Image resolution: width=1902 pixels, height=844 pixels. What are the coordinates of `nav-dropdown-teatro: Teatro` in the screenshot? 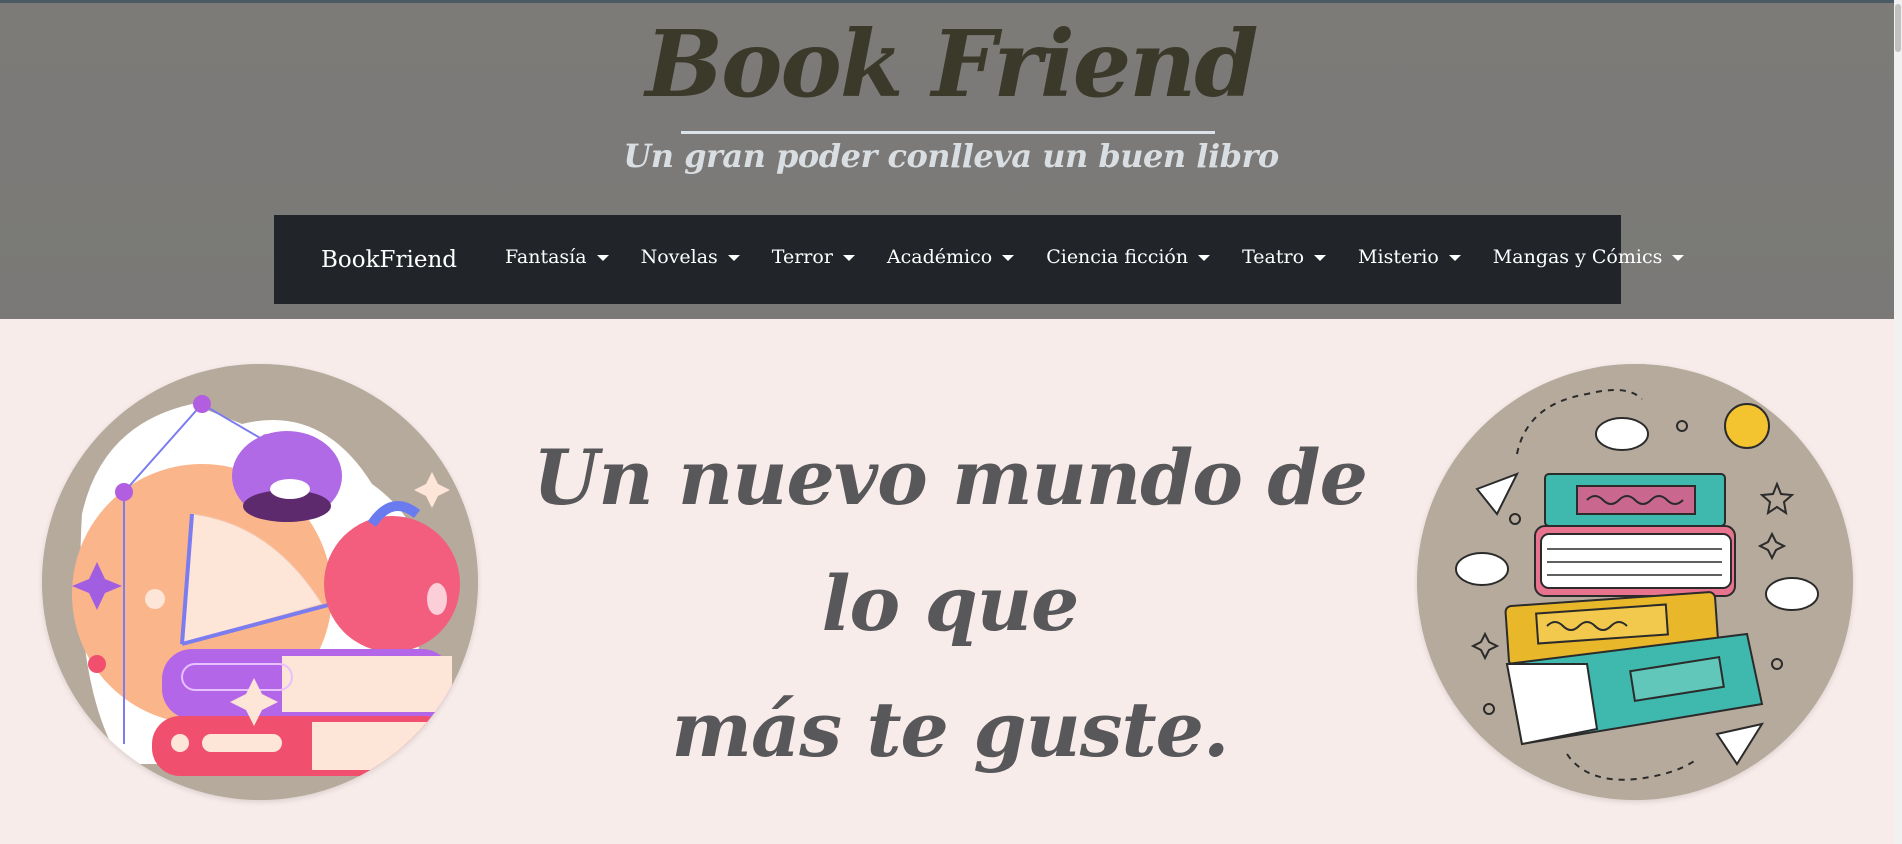 It's located at (1292, 257).